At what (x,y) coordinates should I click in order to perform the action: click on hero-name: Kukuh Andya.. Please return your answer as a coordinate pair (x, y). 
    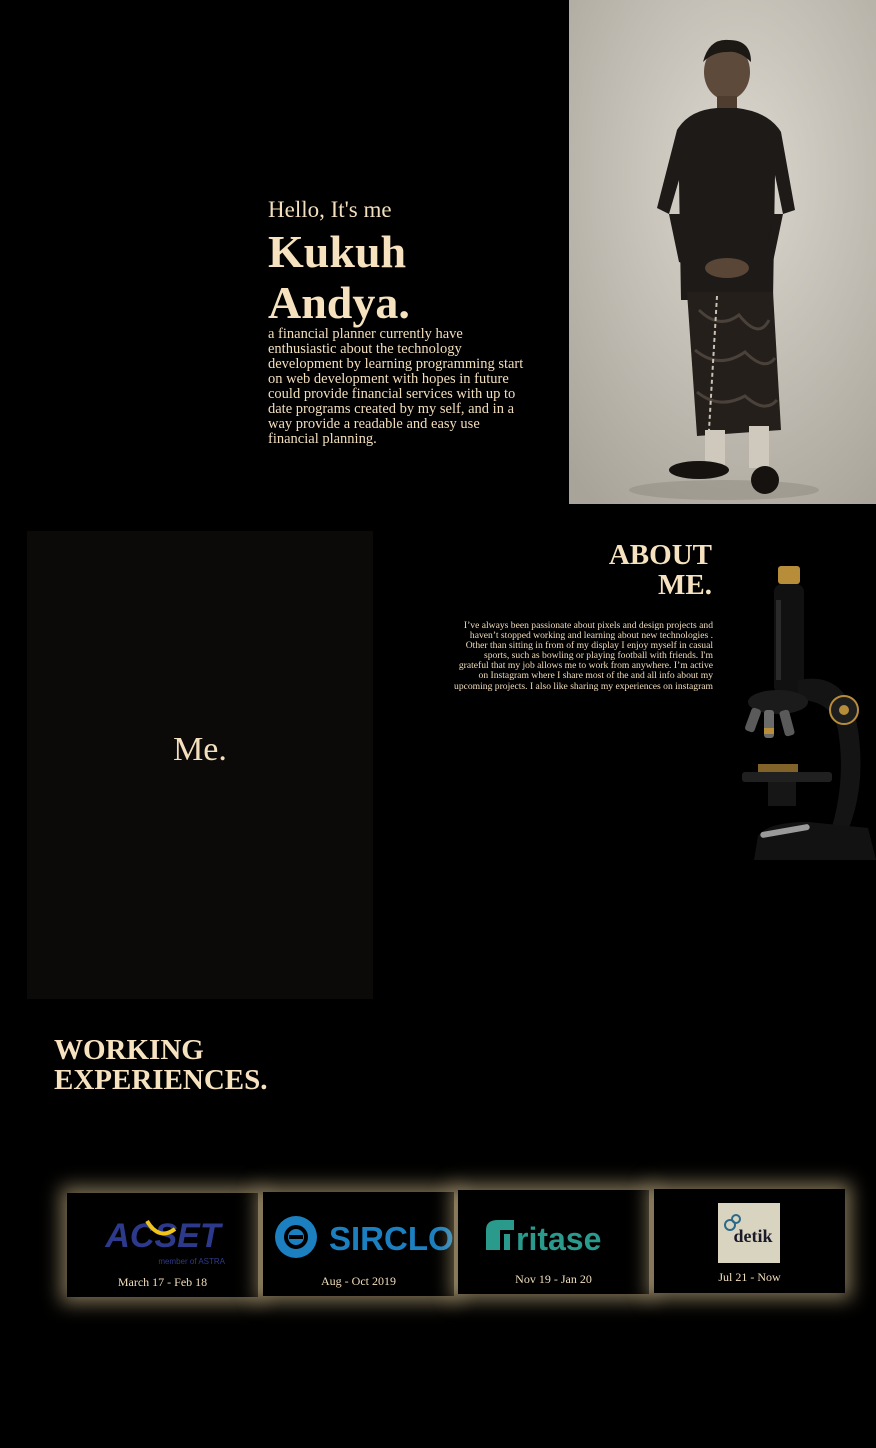
    Looking at the image, I should click on (339, 277).